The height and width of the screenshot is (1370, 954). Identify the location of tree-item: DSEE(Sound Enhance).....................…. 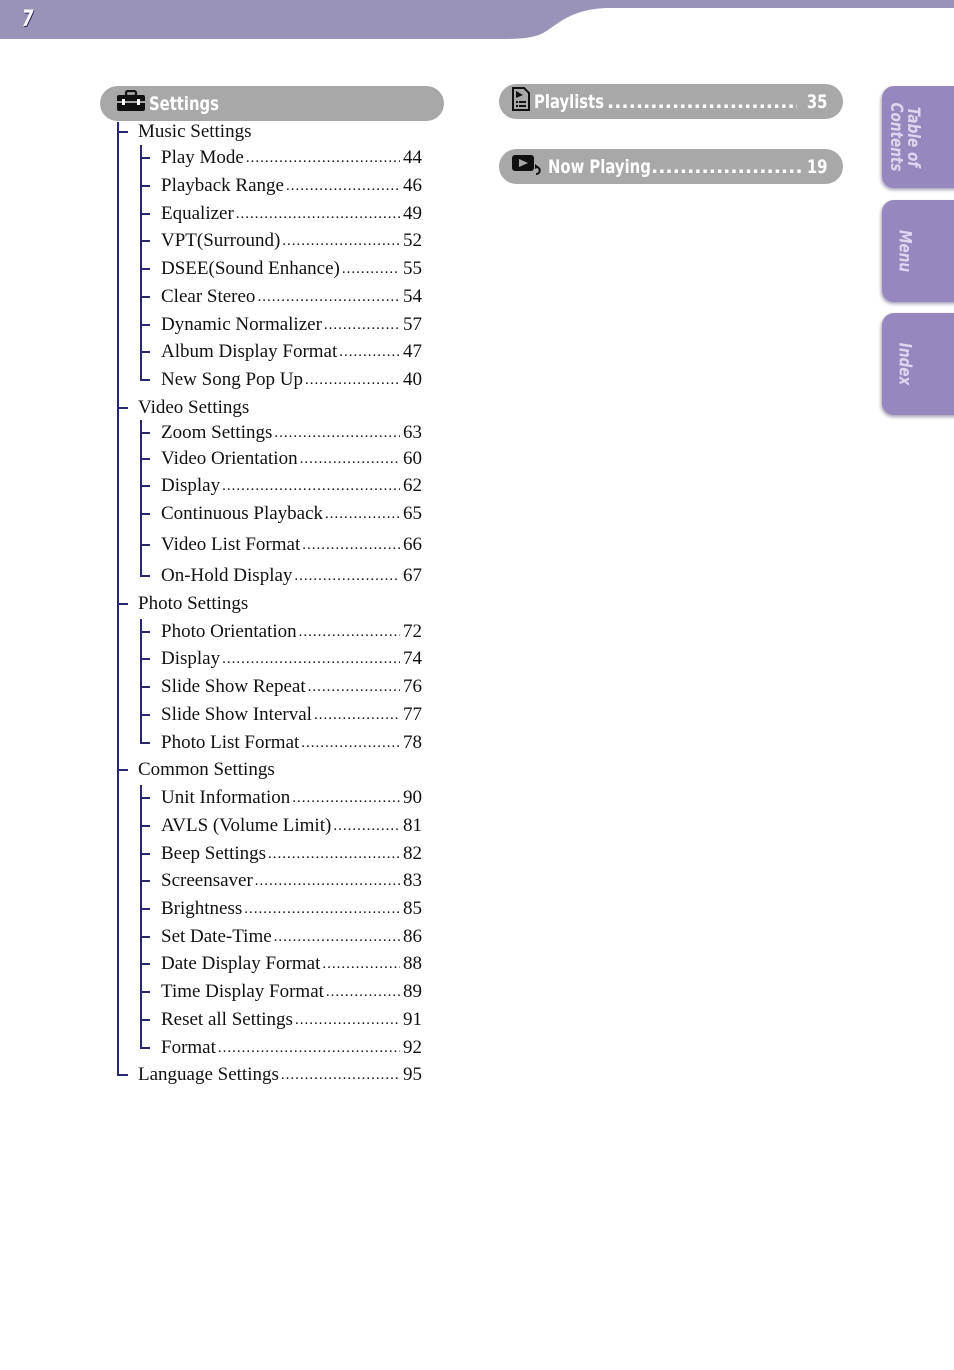
(291, 269).